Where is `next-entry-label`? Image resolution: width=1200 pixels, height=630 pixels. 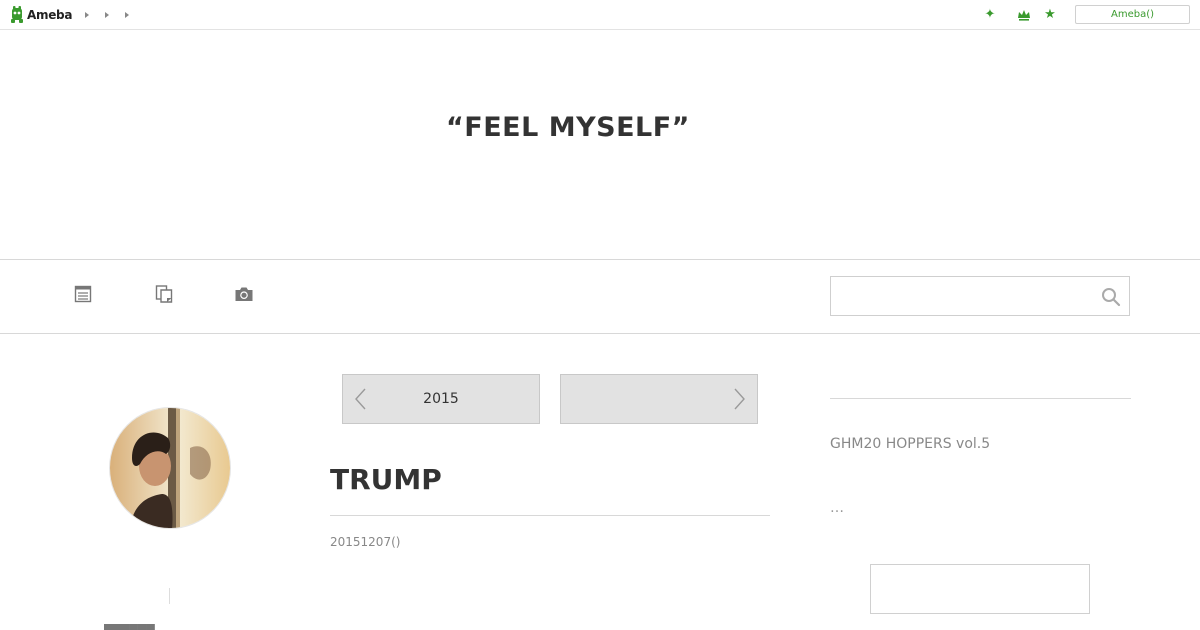
next-entry-label is located at coordinates (659, 399).